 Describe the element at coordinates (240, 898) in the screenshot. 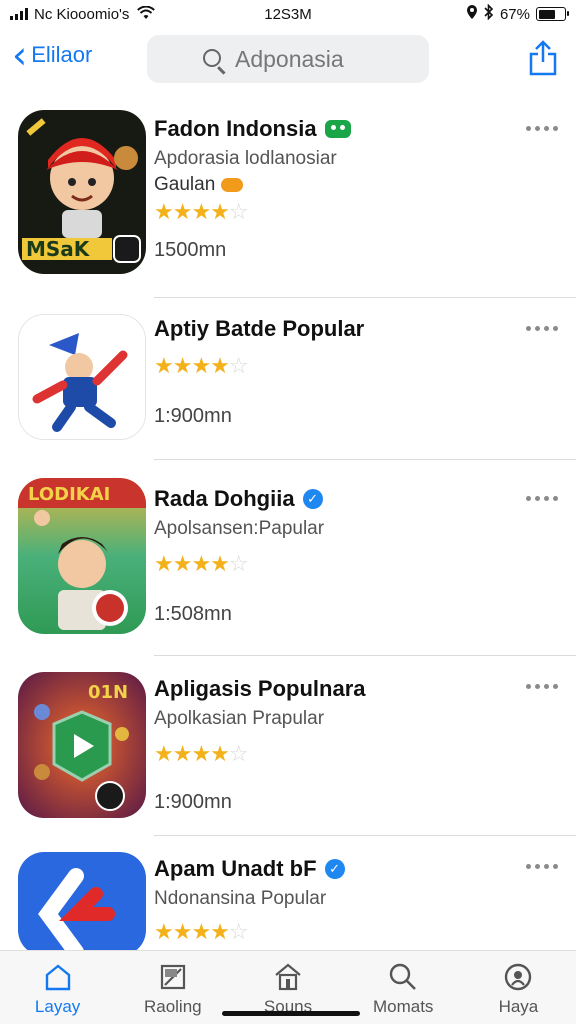

I see `app-subtitle: Ndonansina Popular` at that location.